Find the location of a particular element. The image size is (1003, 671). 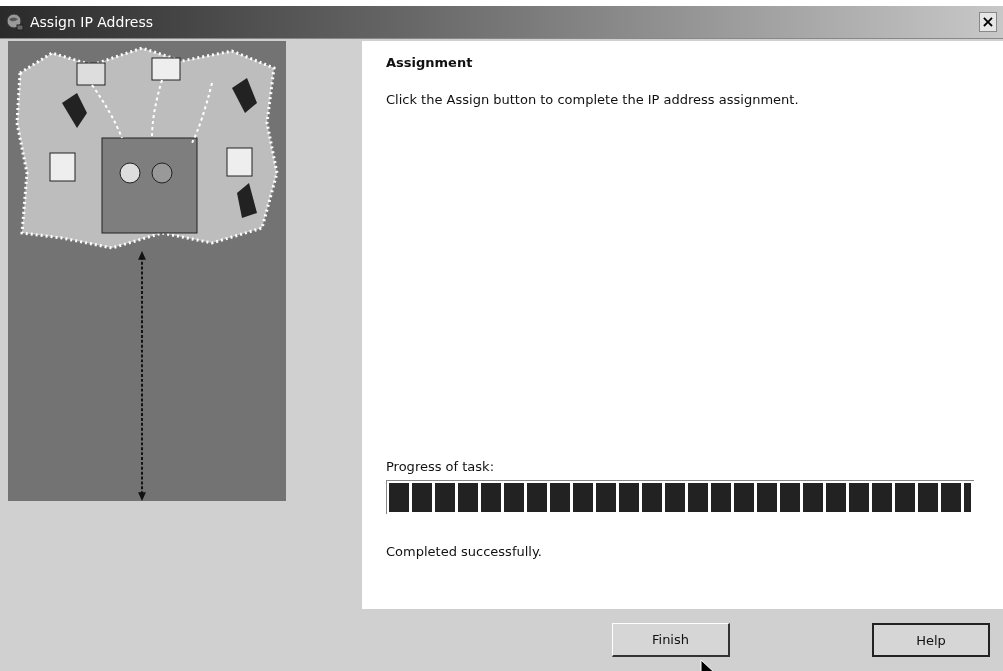

progress-label: Progress of task: is located at coordinates (441, 466).